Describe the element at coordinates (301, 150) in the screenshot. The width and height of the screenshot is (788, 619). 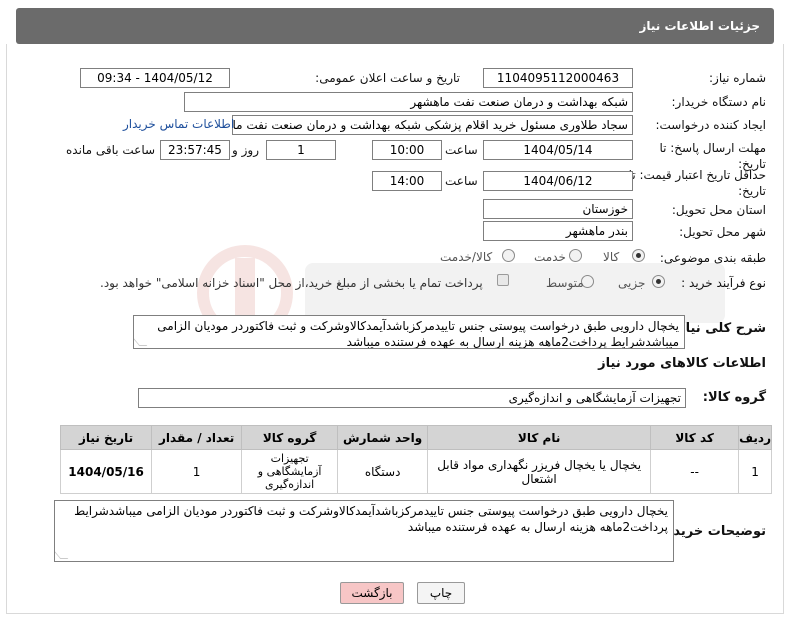
I see `days-field: 1` at that location.